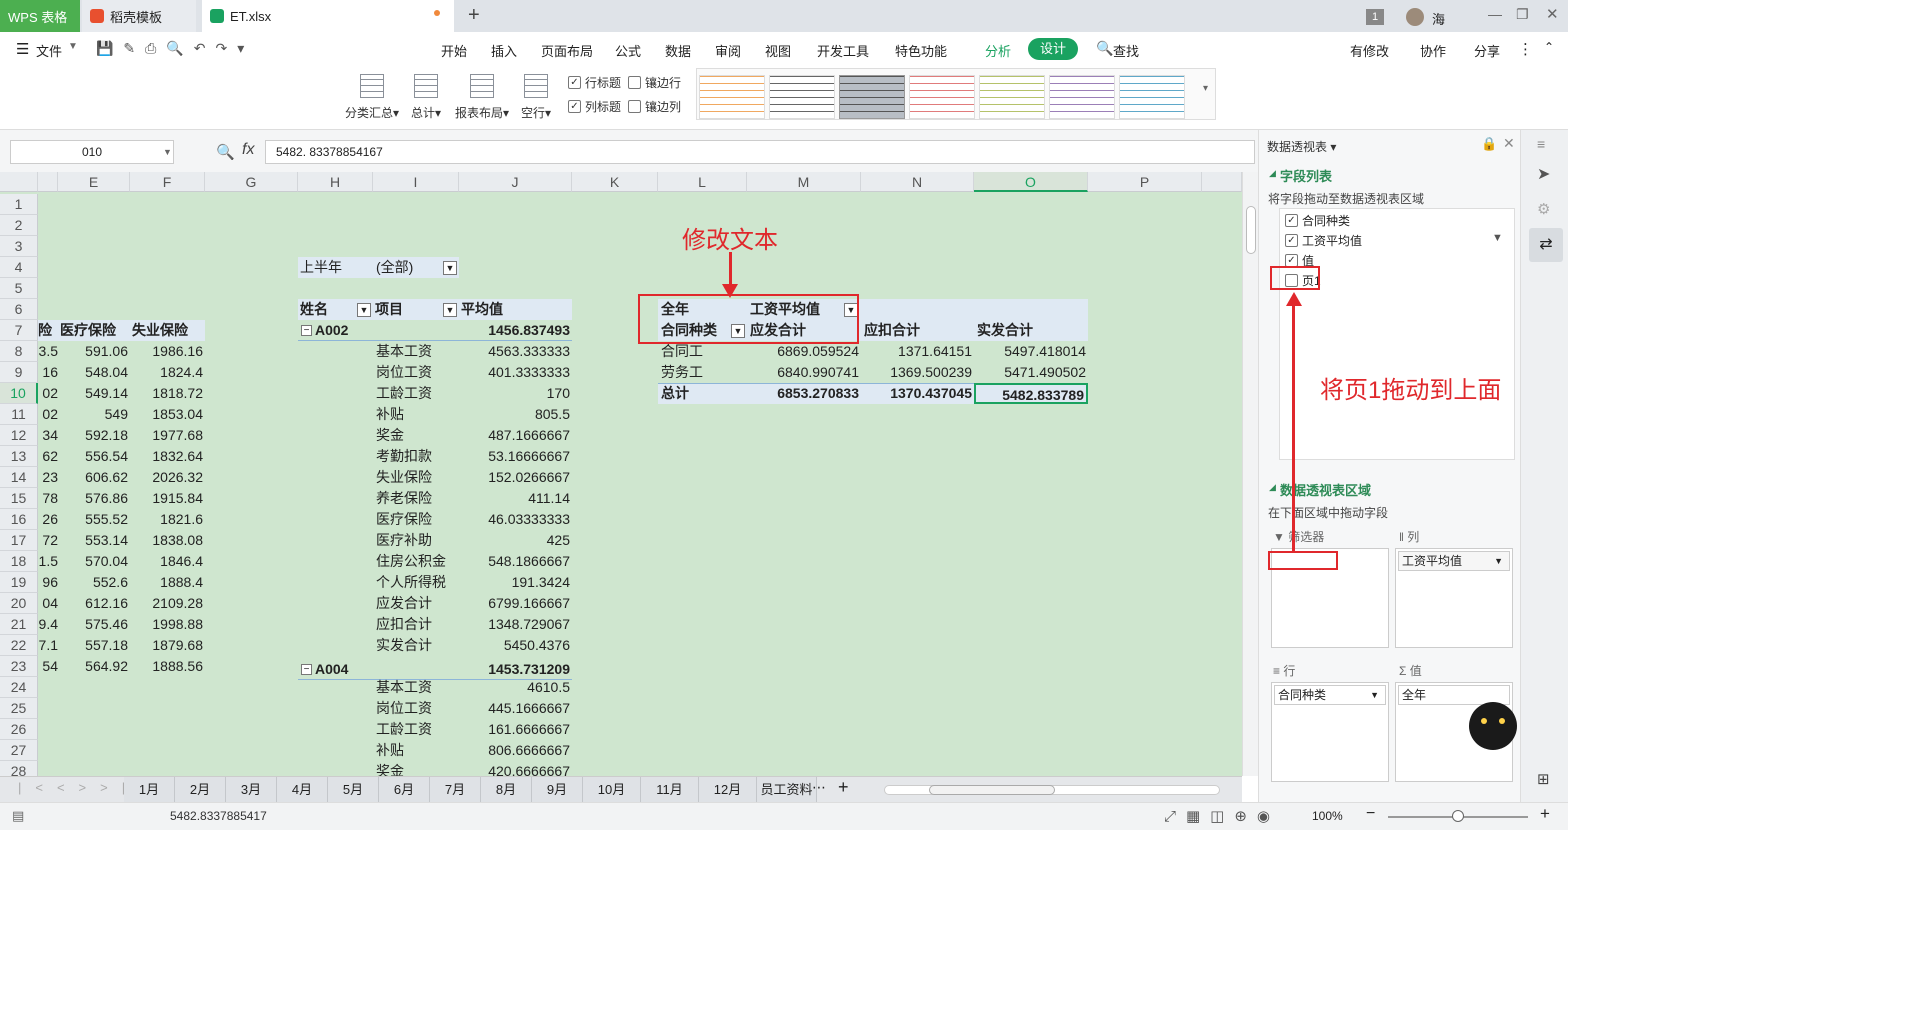  Describe the element at coordinates (48, 645) in the screenshot. I see `left-data-cell: 7.1` at that location.